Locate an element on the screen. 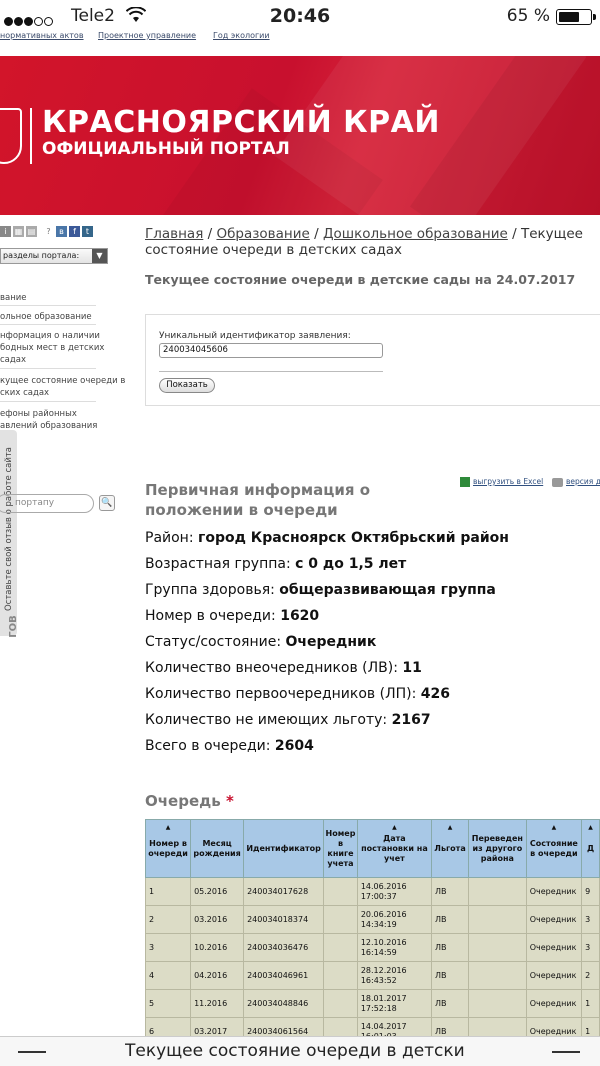  info-age-group: Возрастная группа: с 0 до 1,5 лет is located at coordinates (276, 564).